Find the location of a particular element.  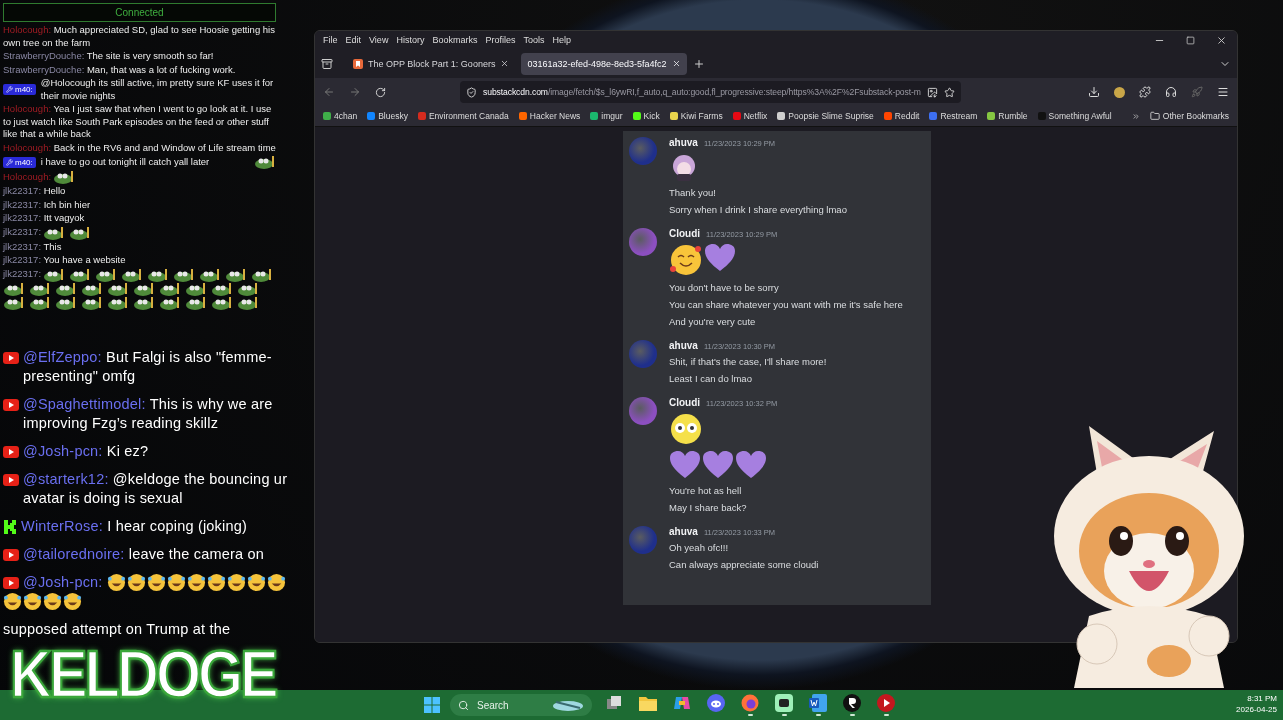

tab-tray-icon is located at coordinates (327, 63).